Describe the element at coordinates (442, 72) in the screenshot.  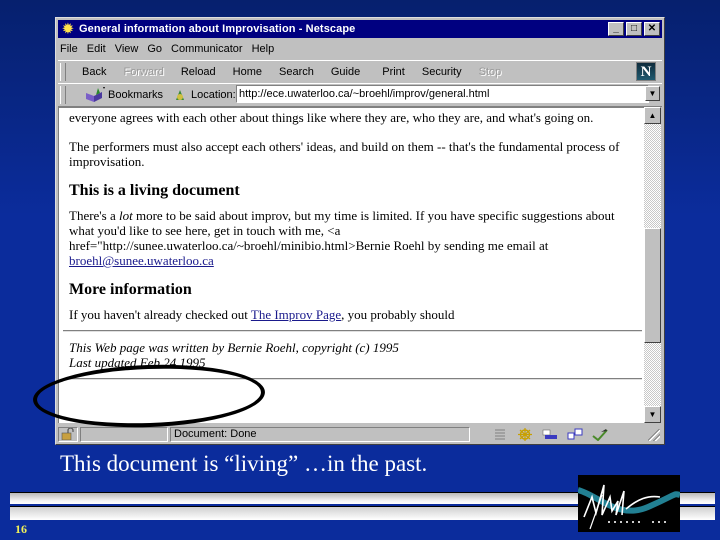
I see `security-button: Security` at that location.